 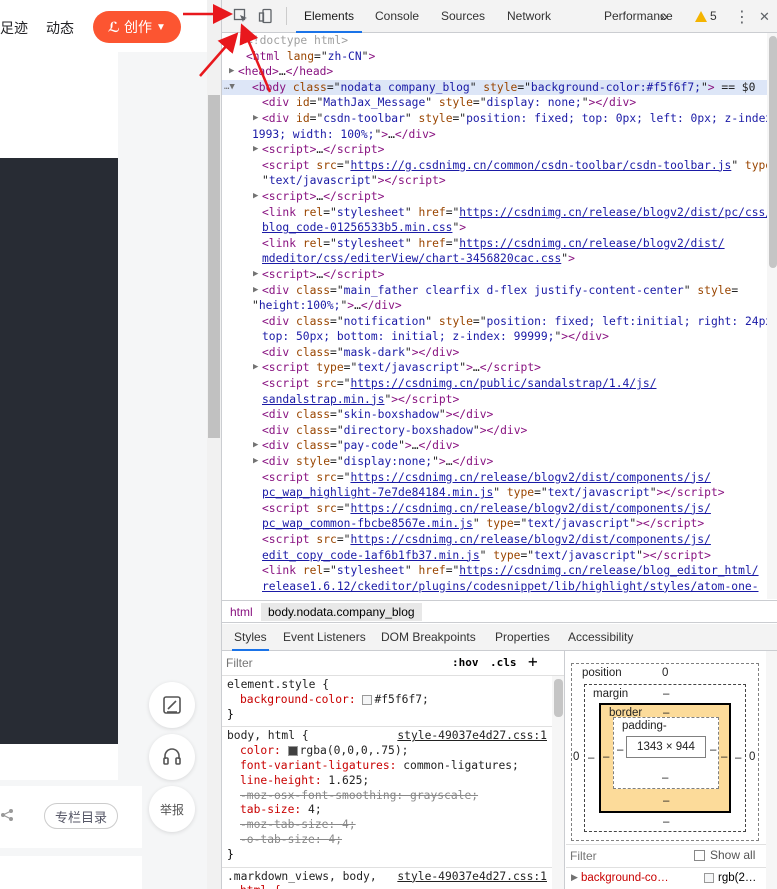 I want to click on device-toolbar-icon, so click(x=266, y=16).